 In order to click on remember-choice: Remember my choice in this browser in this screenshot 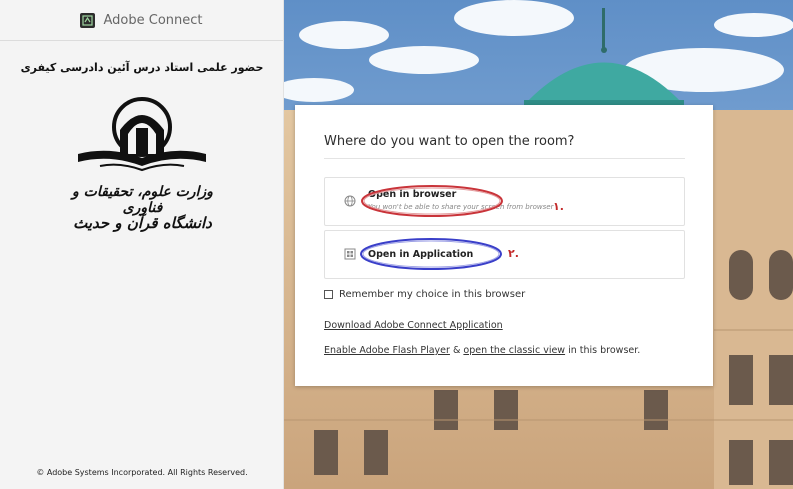, I will do `click(424, 294)`.